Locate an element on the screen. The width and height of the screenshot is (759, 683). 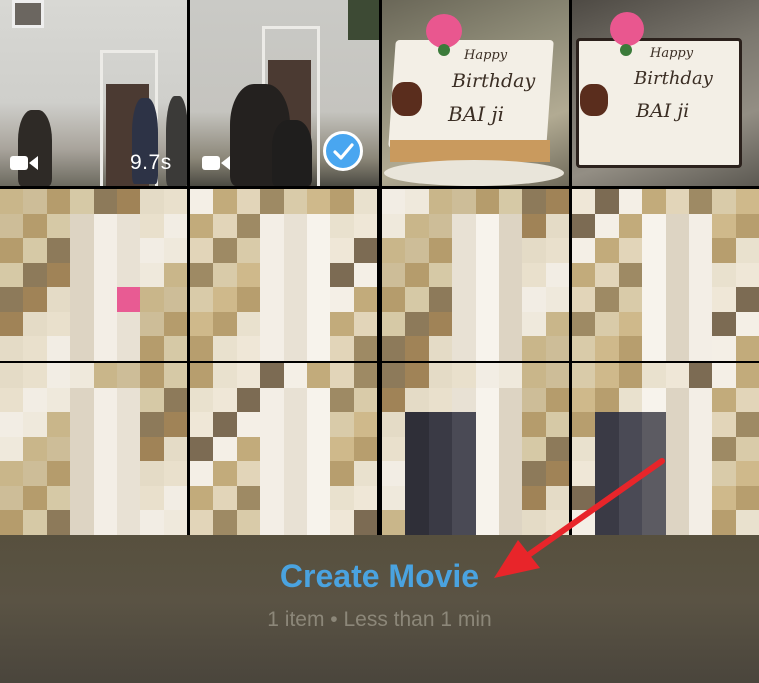
checkmark-circle-icon is located at coordinates (343, 151).